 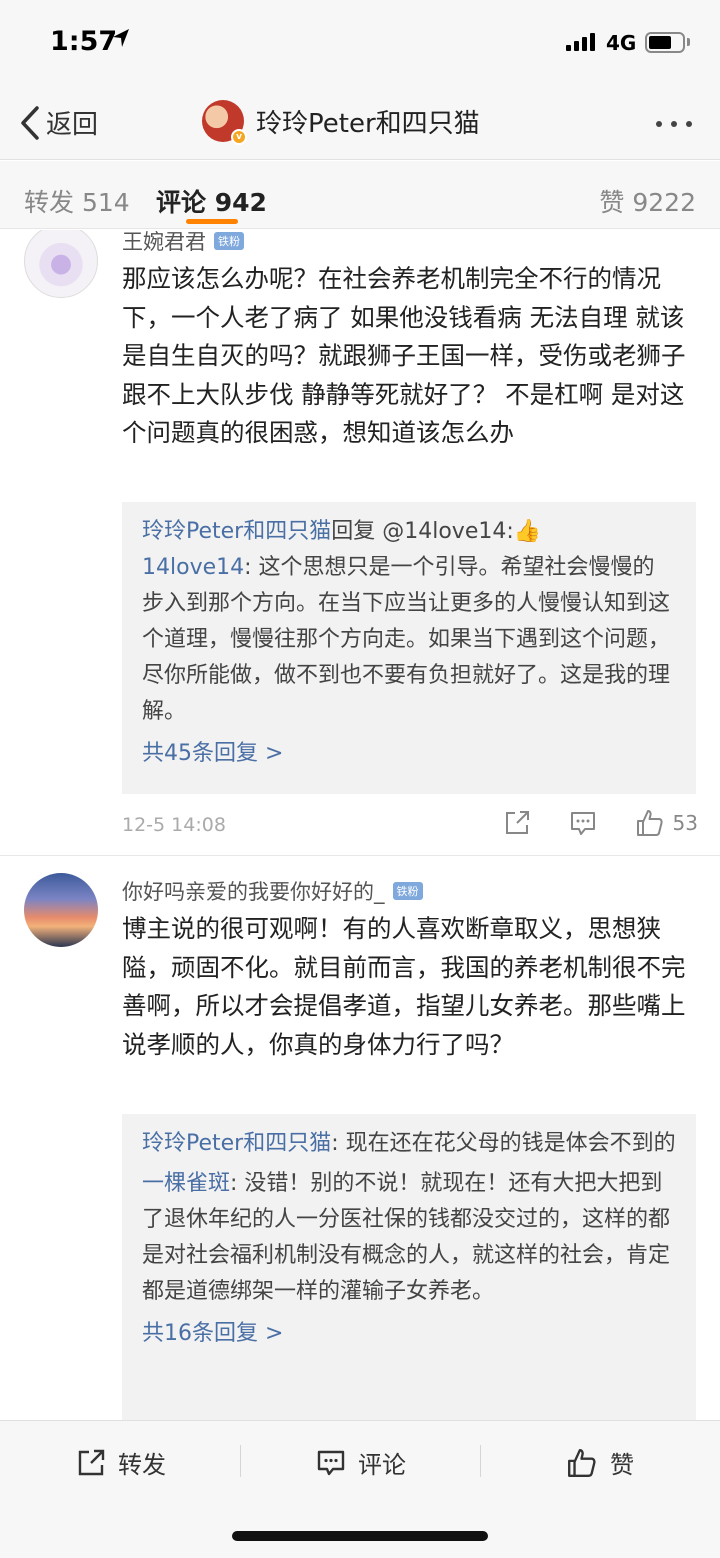 What do you see at coordinates (239, 137) in the screenshot?
I see `verified-icon: v` at bounding box center [239, 137].